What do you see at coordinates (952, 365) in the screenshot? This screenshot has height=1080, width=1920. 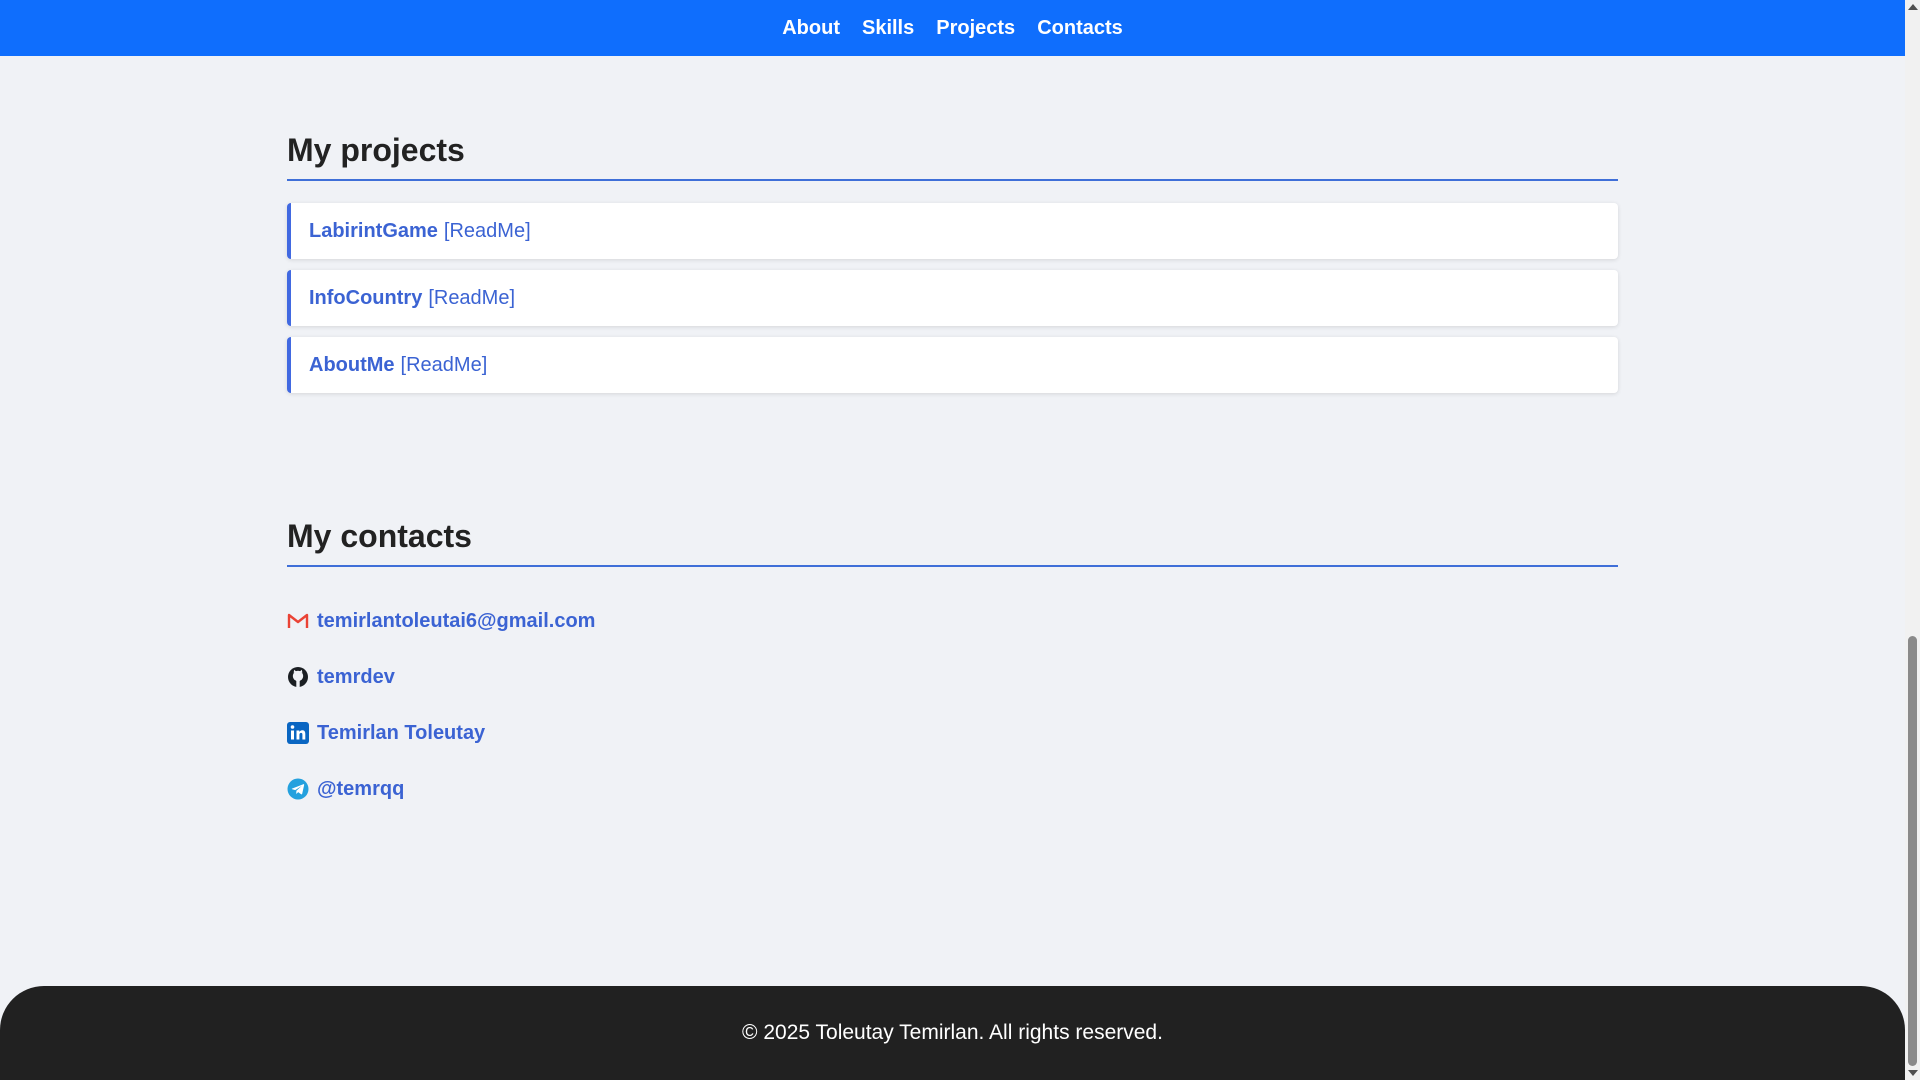 I see `project-card-aboutme: AboutMe [ReadMe]` at bounding box center [952, 365].